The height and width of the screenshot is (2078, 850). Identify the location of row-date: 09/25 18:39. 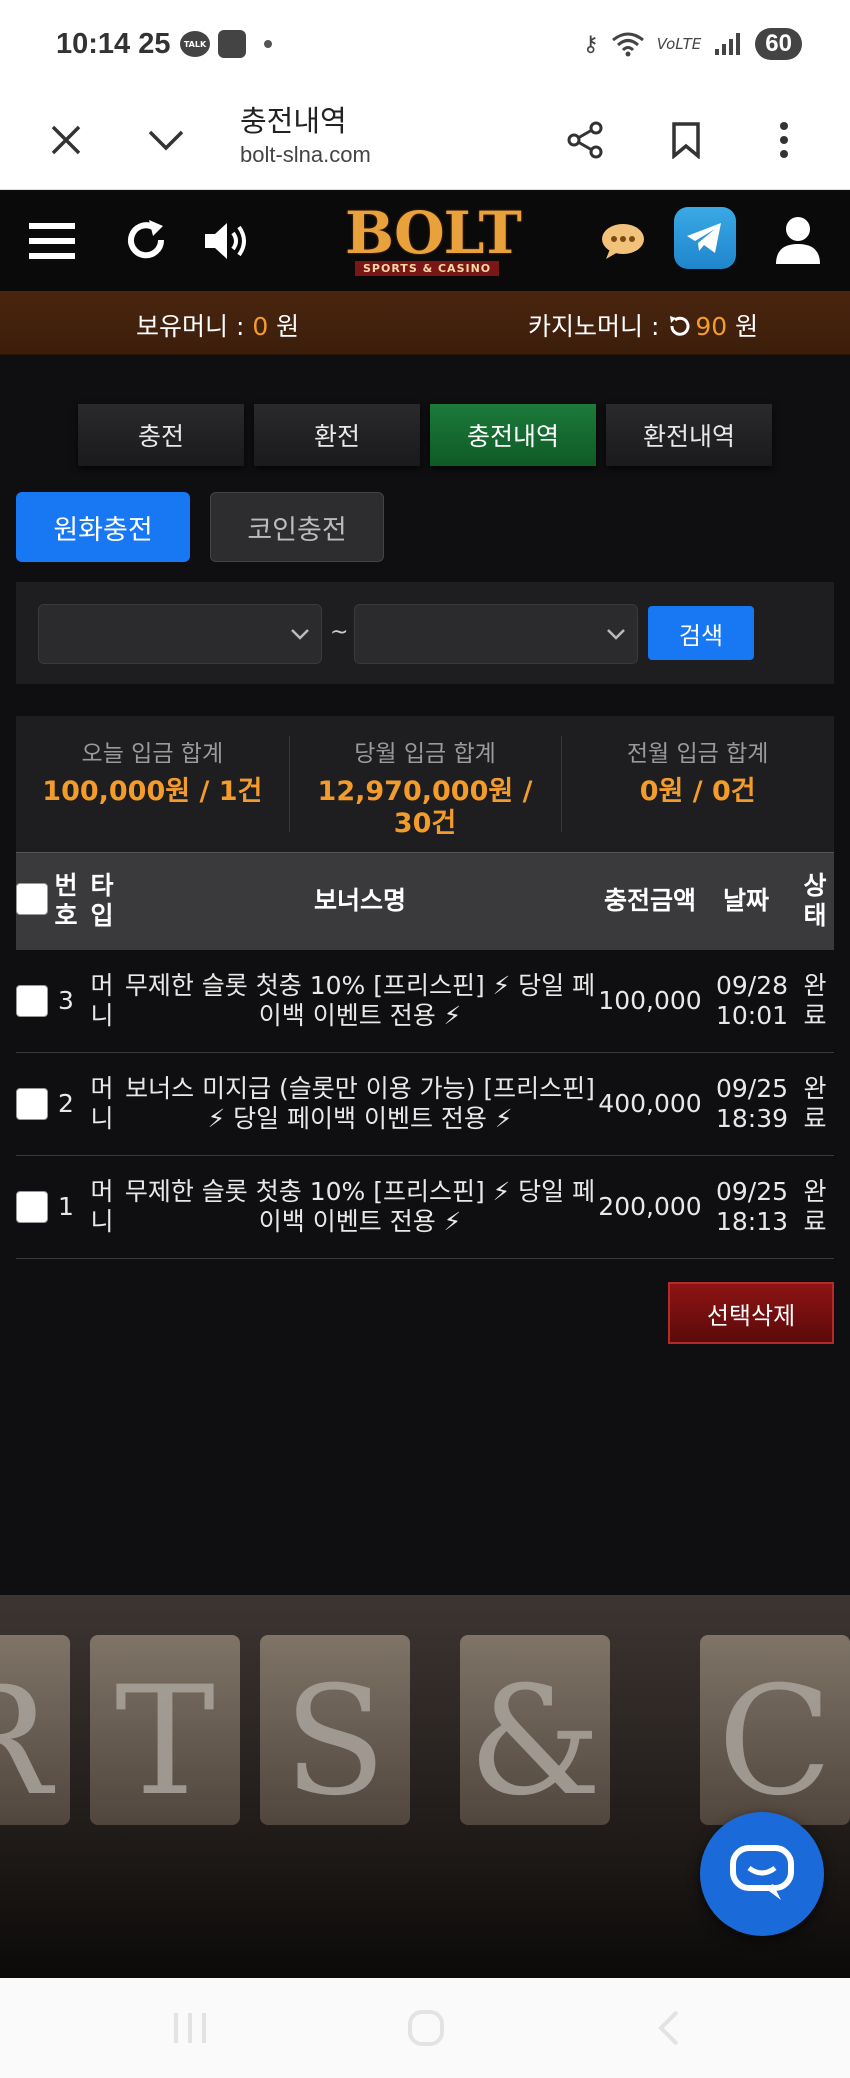
(752, 1103).